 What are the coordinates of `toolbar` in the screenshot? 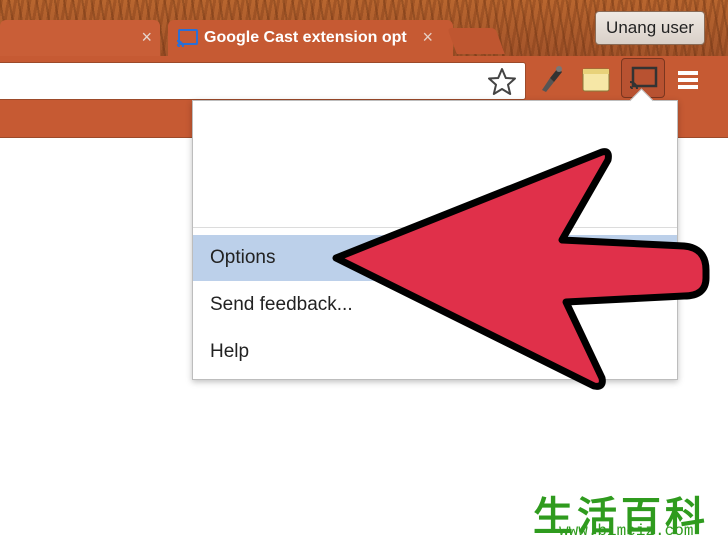 It's located at (364, 80).